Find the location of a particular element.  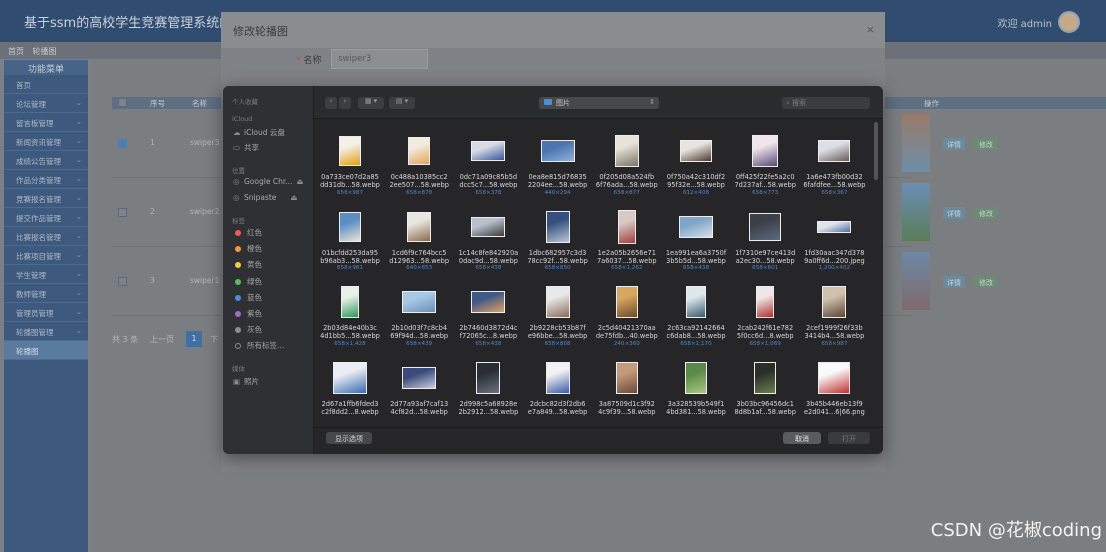

file-item: 2b10d03f7c8cb4 69f94d...58.webp 658×439 is located at coordinates (419, 316).